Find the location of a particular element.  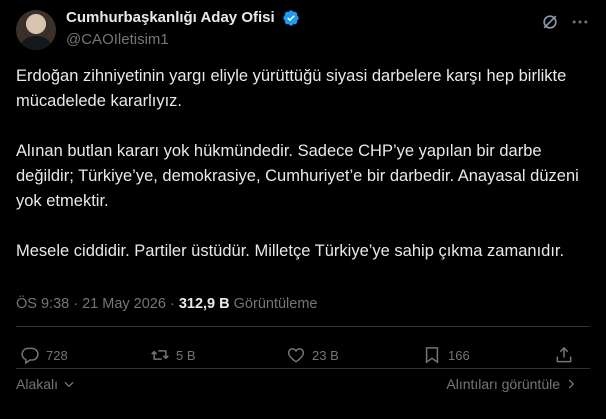

avatar is located at coordinates (36, 30).